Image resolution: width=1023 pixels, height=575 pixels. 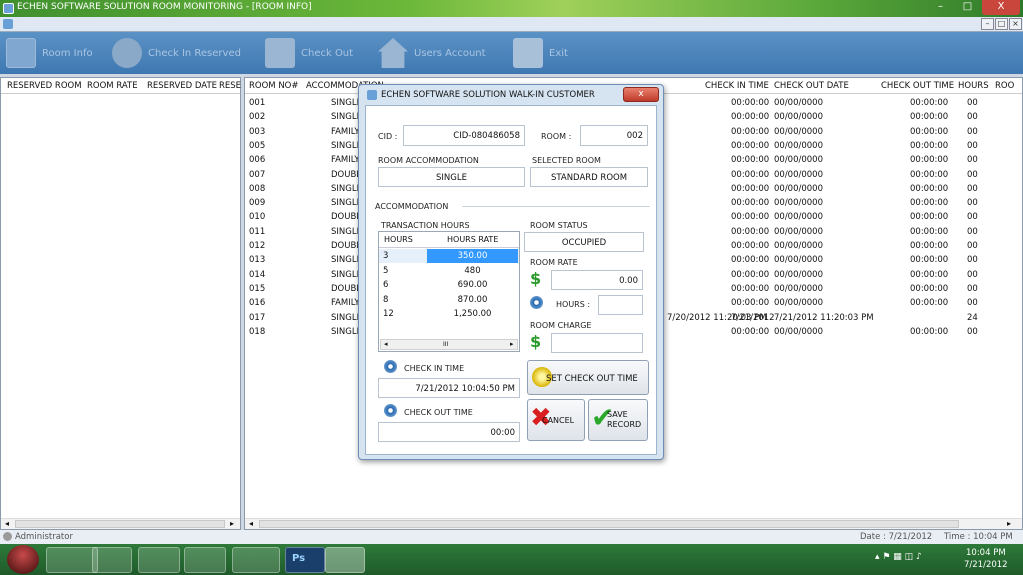 What do you see at coordinates (274, 86) in the screenshot?
I see `col-room-no: ROOM NO#` at bounding box center [274, 86].